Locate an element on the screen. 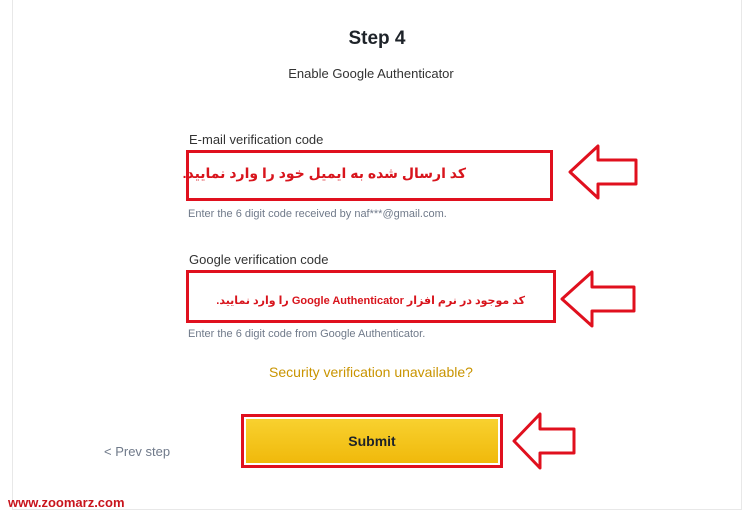 Image resolution: width=754 pixels, height=521 pixels. submit-button: Submit is located at coordinates (372, 441).